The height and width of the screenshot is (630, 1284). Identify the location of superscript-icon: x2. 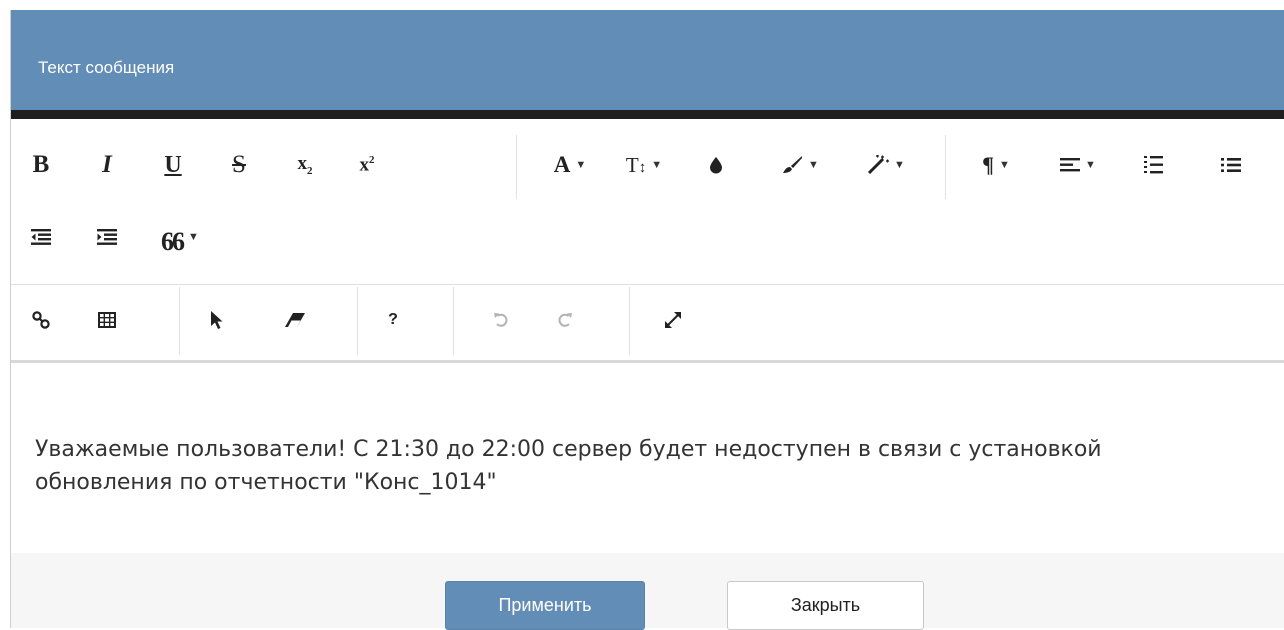
(367, 164).